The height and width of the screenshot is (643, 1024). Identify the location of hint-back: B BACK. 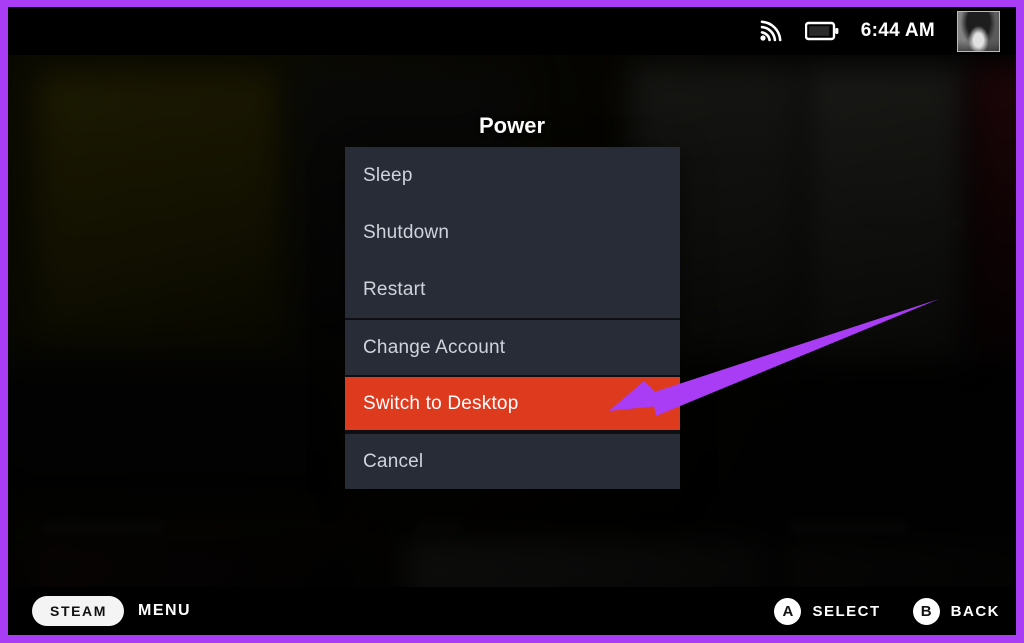
(956, 611).